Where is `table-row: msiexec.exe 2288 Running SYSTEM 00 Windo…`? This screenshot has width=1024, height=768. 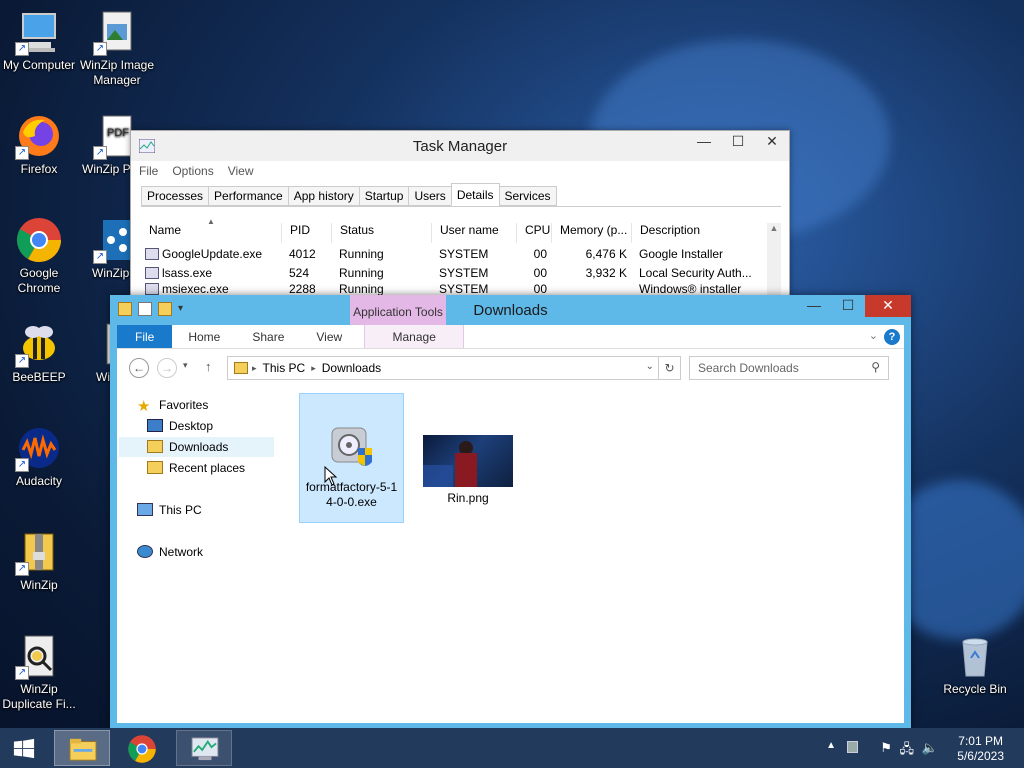 table-row: msiexec.exe 2288 Running SYSTEM 00 Windo… is located at coordinates (451, 289).